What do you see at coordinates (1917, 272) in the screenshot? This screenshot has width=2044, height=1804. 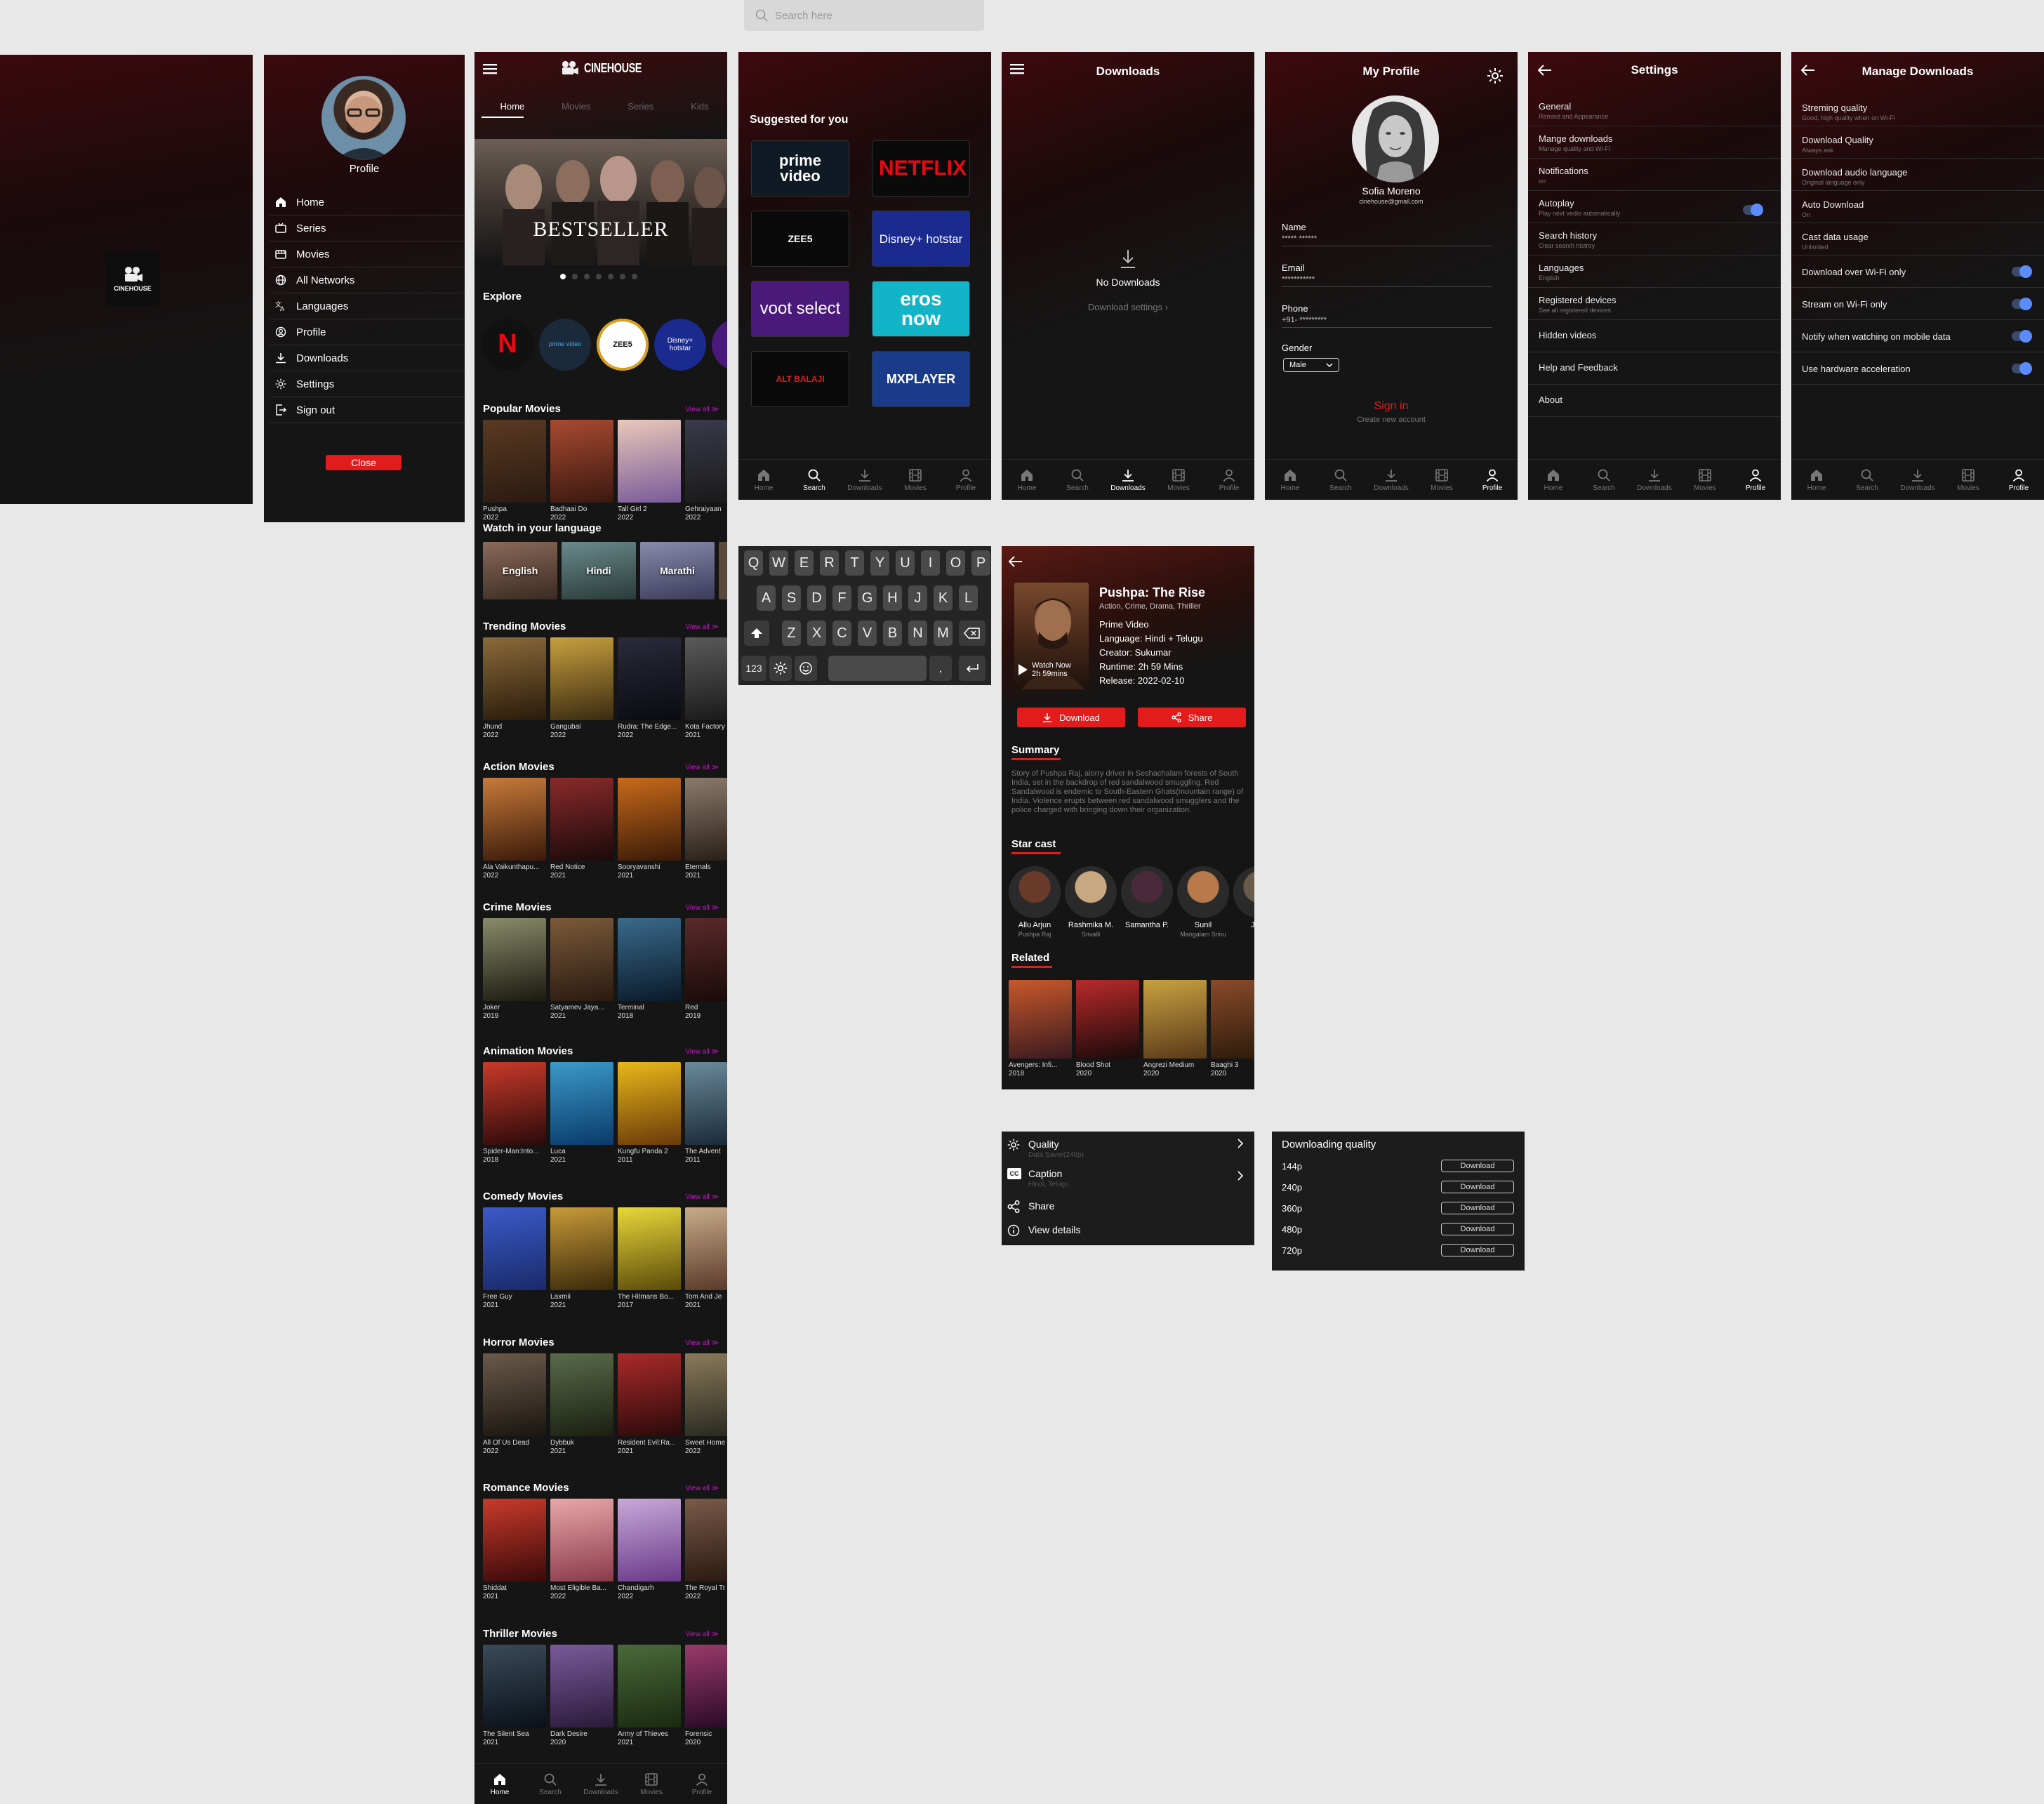 I see `md-row-5: Download over Wi-Fi only` at bounding box center [1917, 272].